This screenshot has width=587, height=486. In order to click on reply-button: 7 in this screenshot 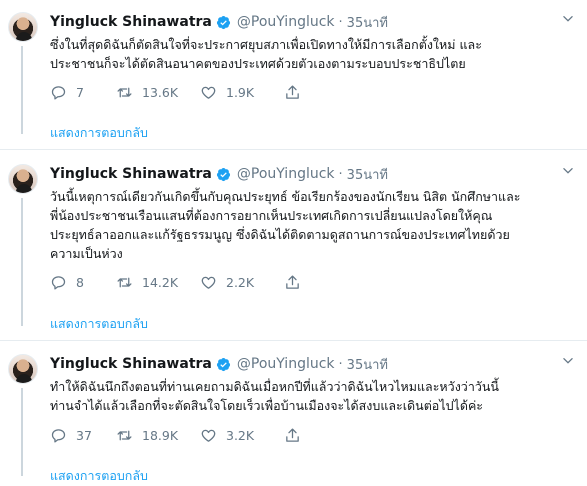, I will do `click(83, 92)`.